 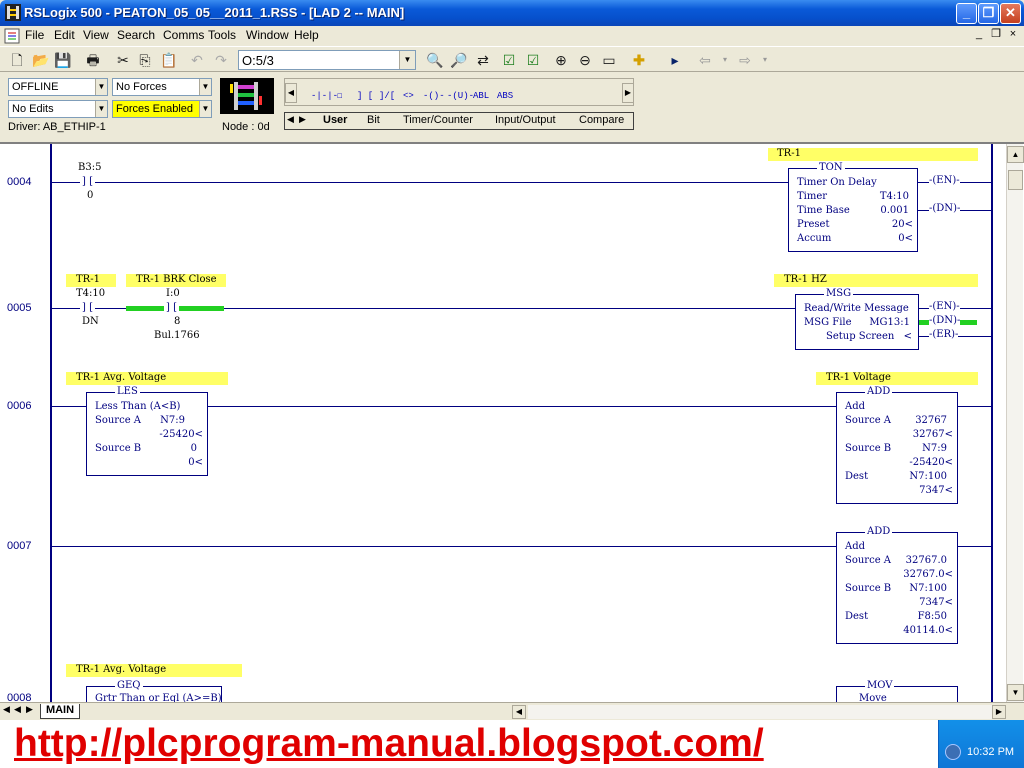 What do you see at coordinates (197, 60) in the screenshot?
I see `undo-icon: ↶` at bounding box center [197, 60].